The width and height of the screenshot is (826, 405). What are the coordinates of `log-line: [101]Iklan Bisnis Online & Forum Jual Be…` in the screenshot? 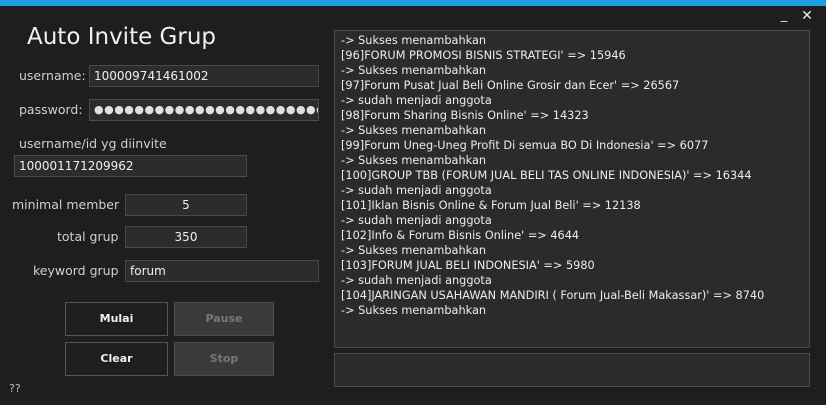 It's located at (491, 205).